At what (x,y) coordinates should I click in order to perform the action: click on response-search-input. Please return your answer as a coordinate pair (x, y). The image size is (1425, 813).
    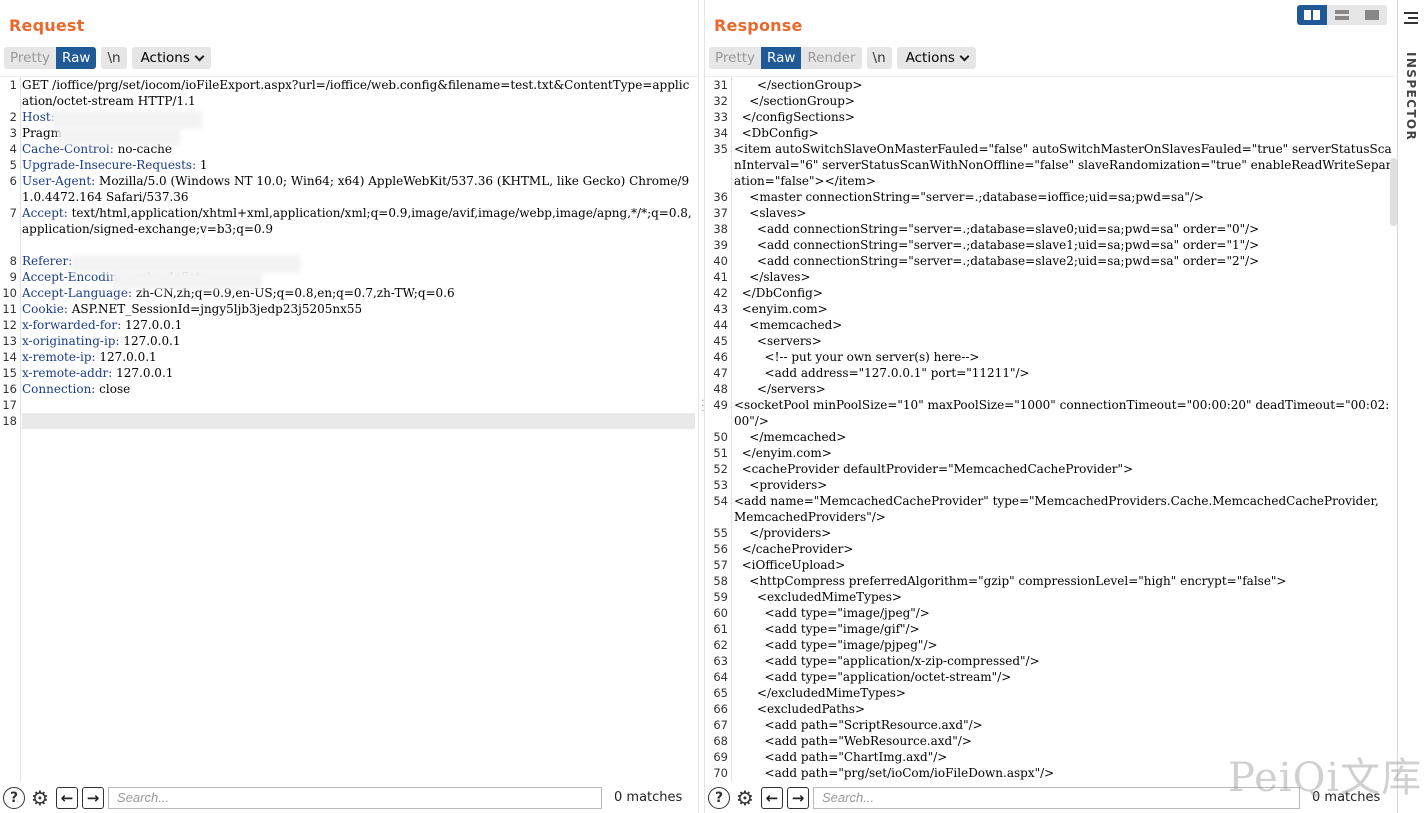
    Looking at the image, I should click on (1056, 797).